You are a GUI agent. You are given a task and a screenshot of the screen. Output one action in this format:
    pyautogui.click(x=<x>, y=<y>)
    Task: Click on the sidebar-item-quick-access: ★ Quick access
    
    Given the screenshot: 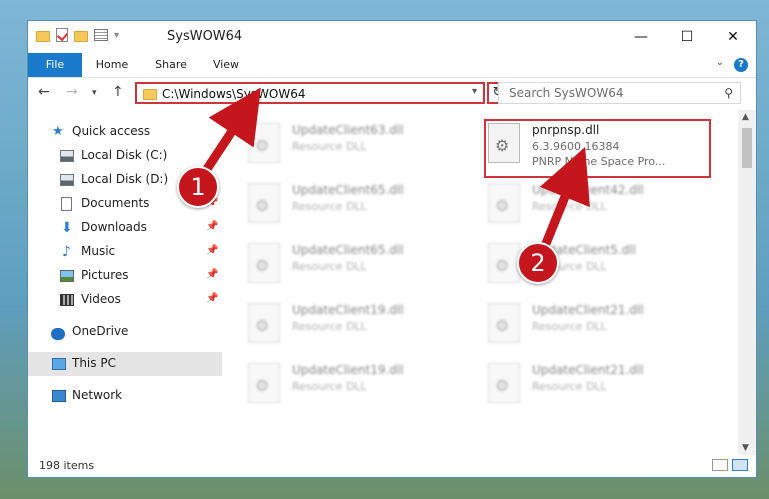 What is the action you would take?
    pyautogui.click(x=125, y=132)
    